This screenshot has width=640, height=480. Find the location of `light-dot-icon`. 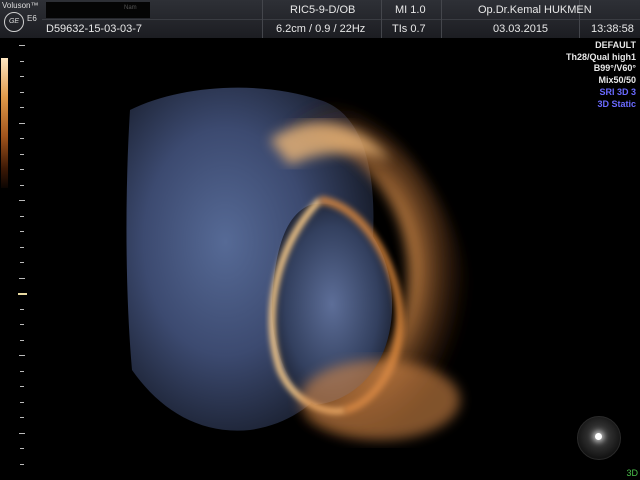

light-dot-icon is located at coordinates (598, 436).